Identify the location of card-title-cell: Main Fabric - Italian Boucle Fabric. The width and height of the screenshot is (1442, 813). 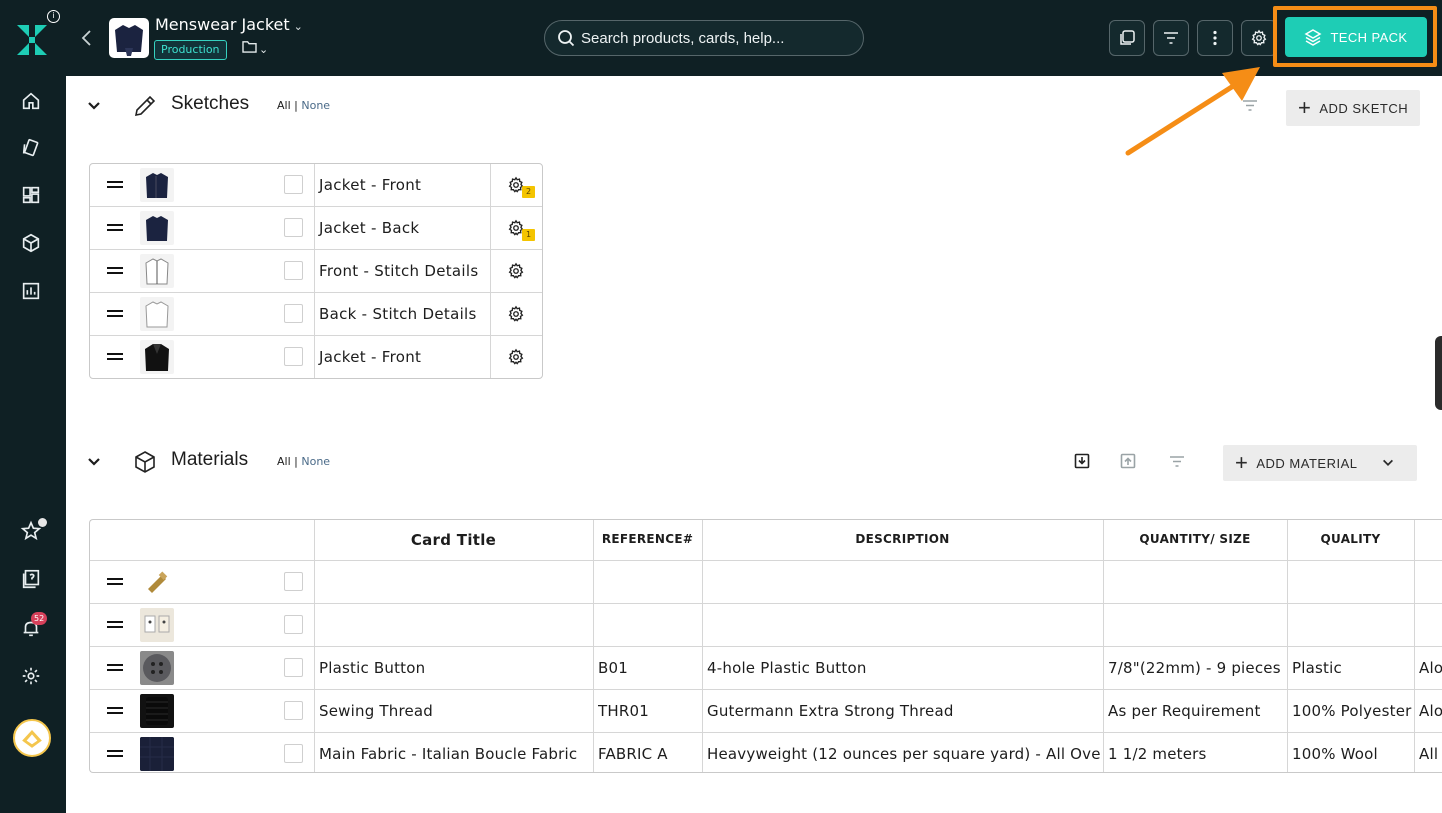
(454, 754).